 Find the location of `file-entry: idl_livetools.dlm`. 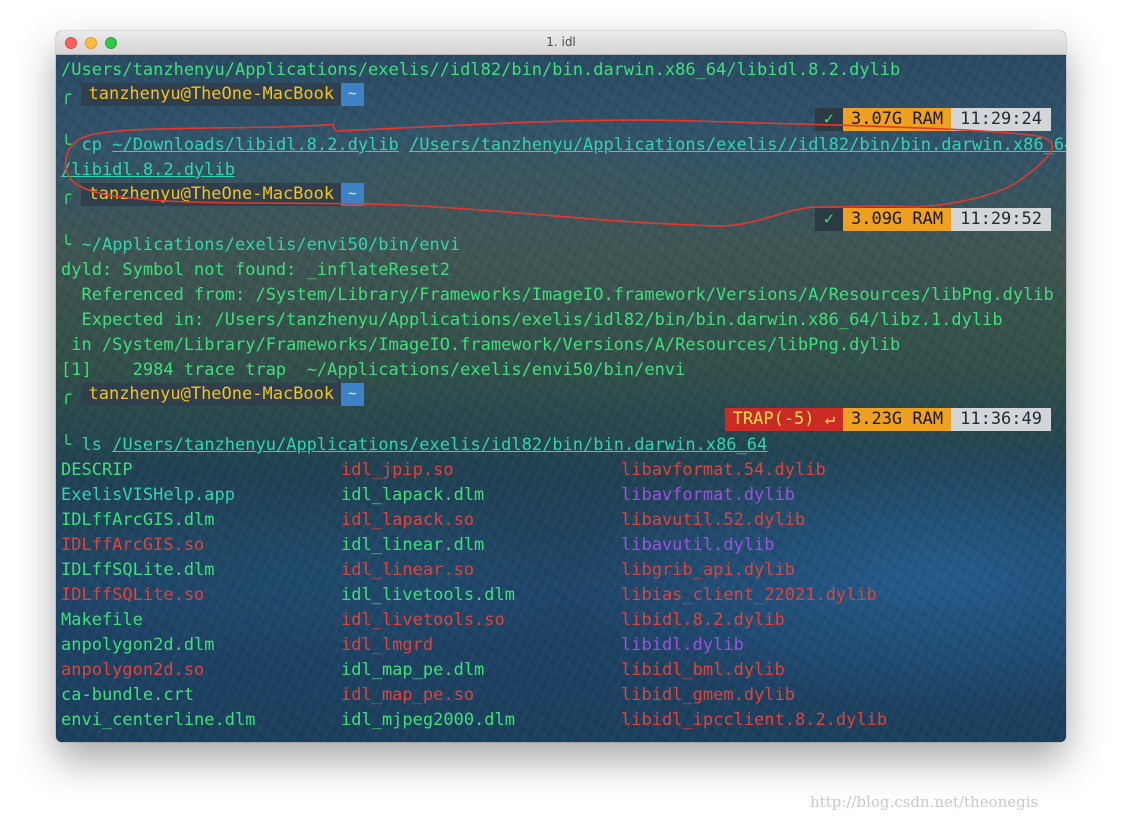

file-entry: idl_livetools.dlm is located at coordinates (428, 595).